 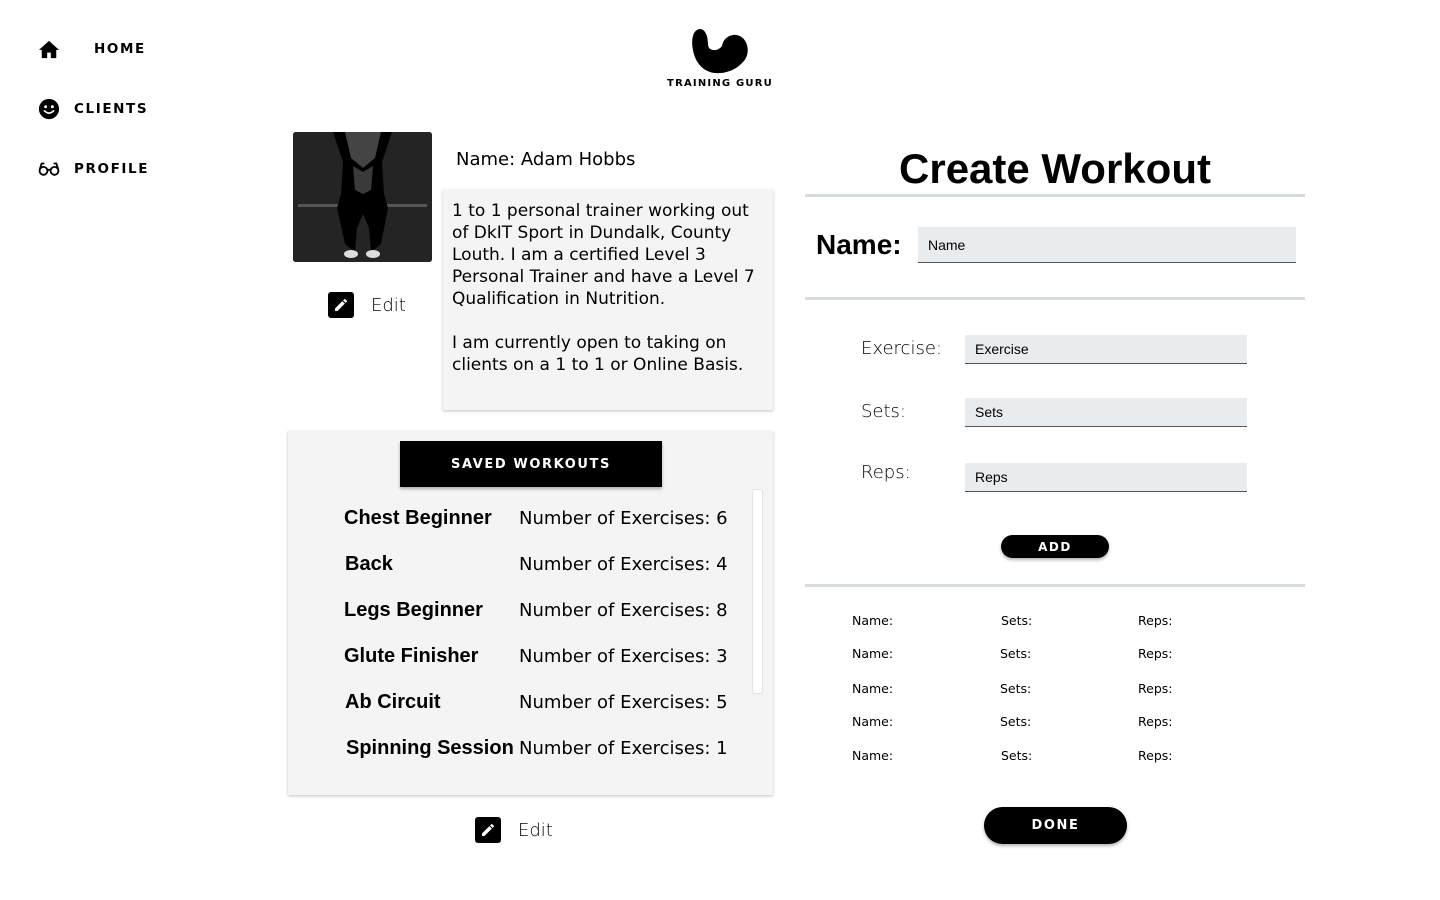 I want to click on workout-row-chest-beginner: Chest Beginner Number of Exercises: 6, so click(x=518, y=527).